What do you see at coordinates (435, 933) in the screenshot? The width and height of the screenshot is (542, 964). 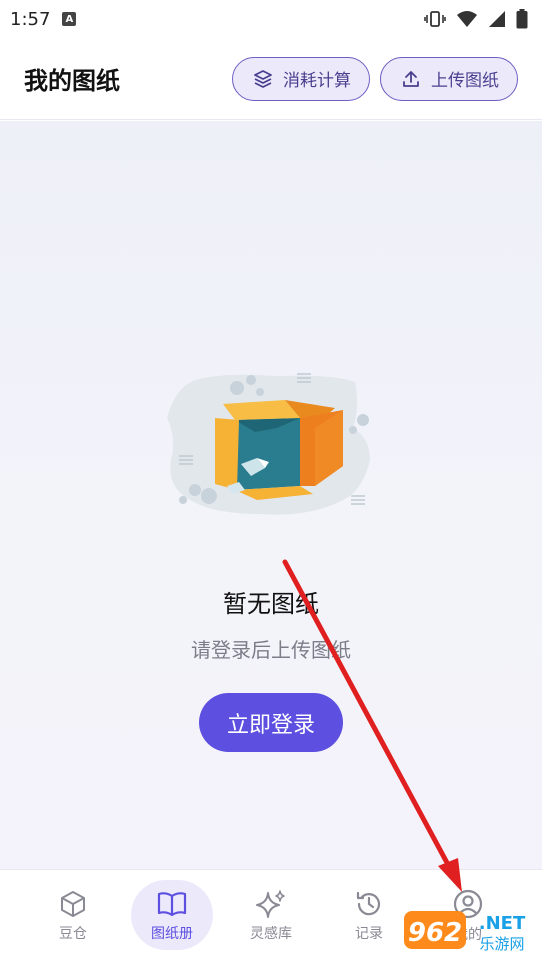 I see `watermark-962: 962` at bounding box center [435, 933].